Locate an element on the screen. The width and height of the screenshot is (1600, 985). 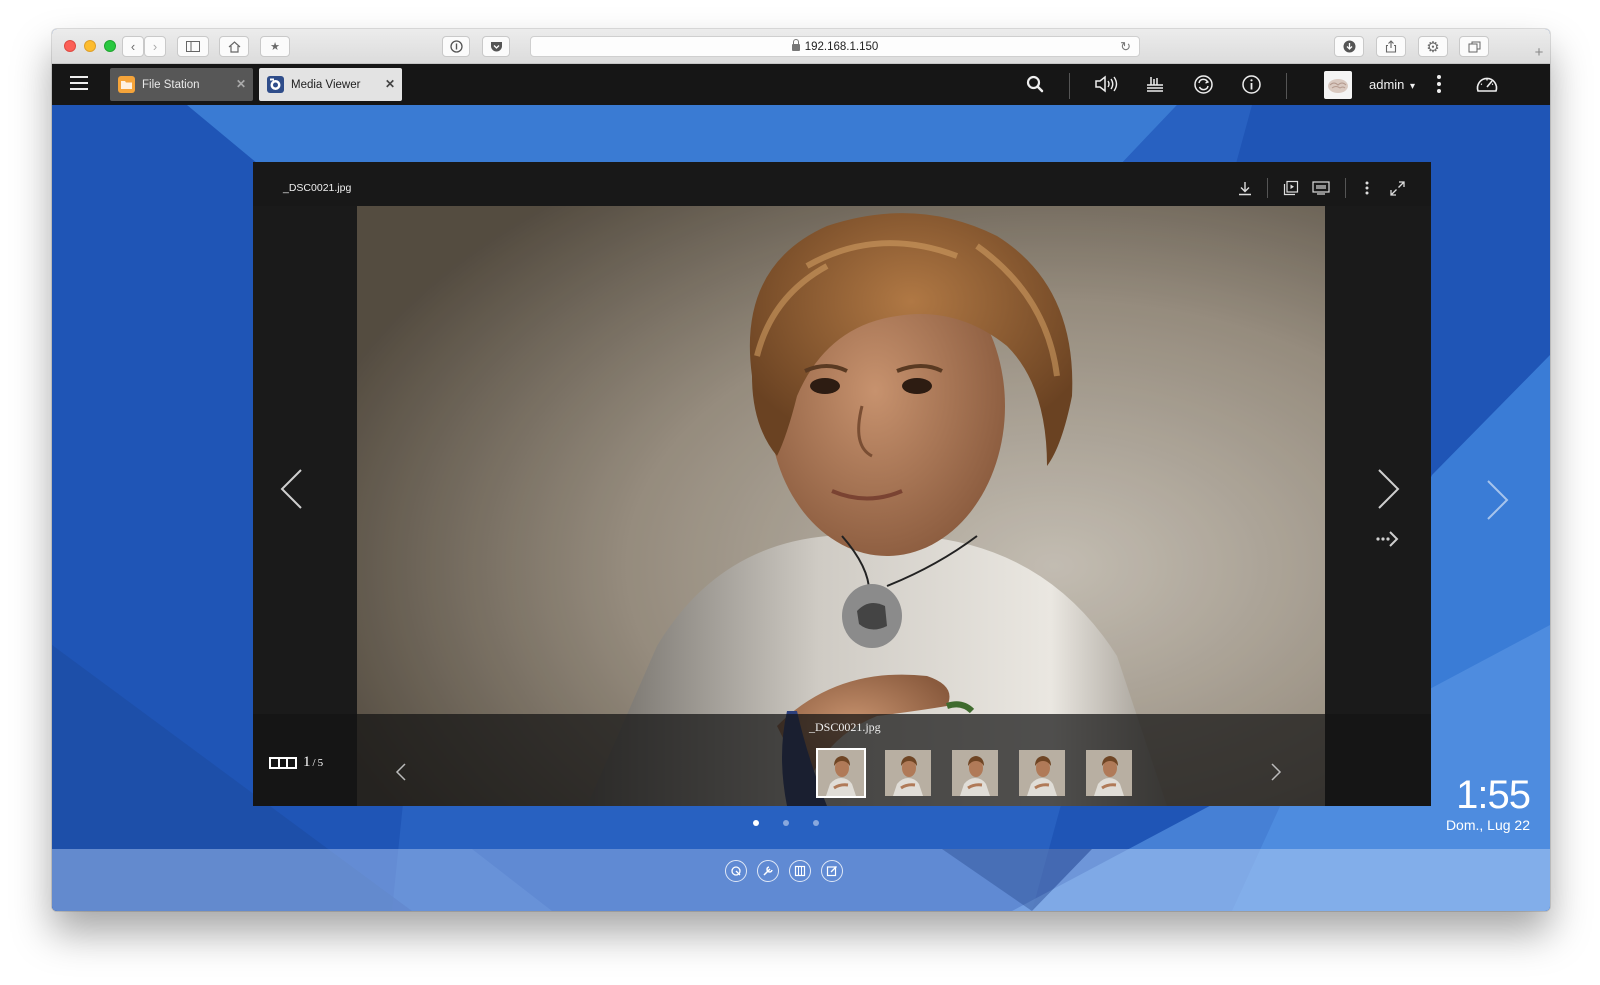
tabs-icon is located at coordinates (1474, 46).